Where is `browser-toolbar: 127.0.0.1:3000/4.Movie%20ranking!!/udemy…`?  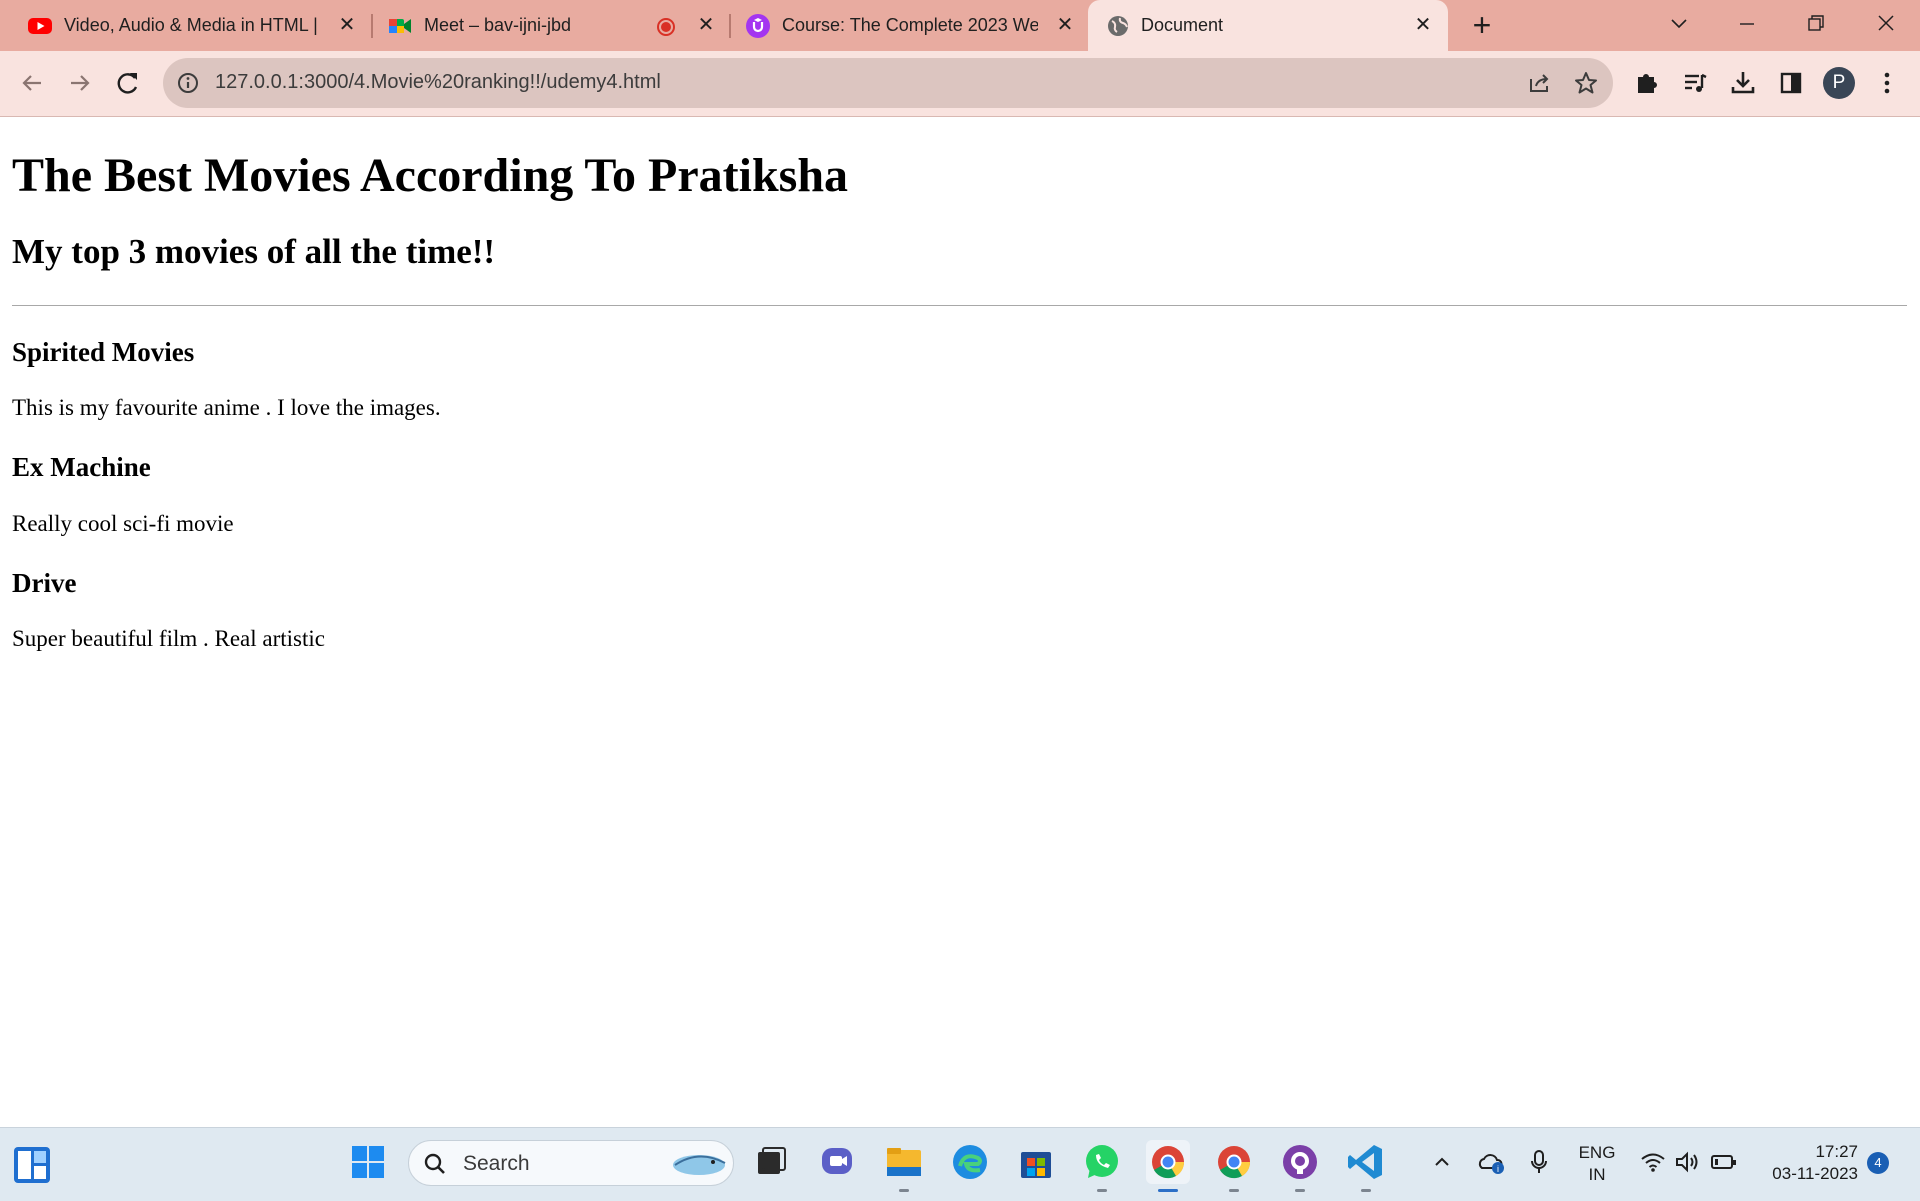 browser-toolbar: 127.0.0.1:3000/4.Movie%20ranking!!/udemy… is located at coordinates (960, 84).